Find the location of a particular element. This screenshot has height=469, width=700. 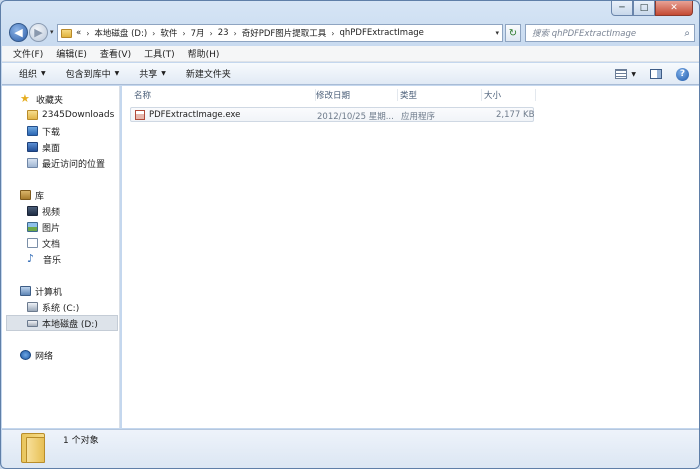

column-headers: 名称 修改日期 类型 大小 is located at coordinates (410, 94).